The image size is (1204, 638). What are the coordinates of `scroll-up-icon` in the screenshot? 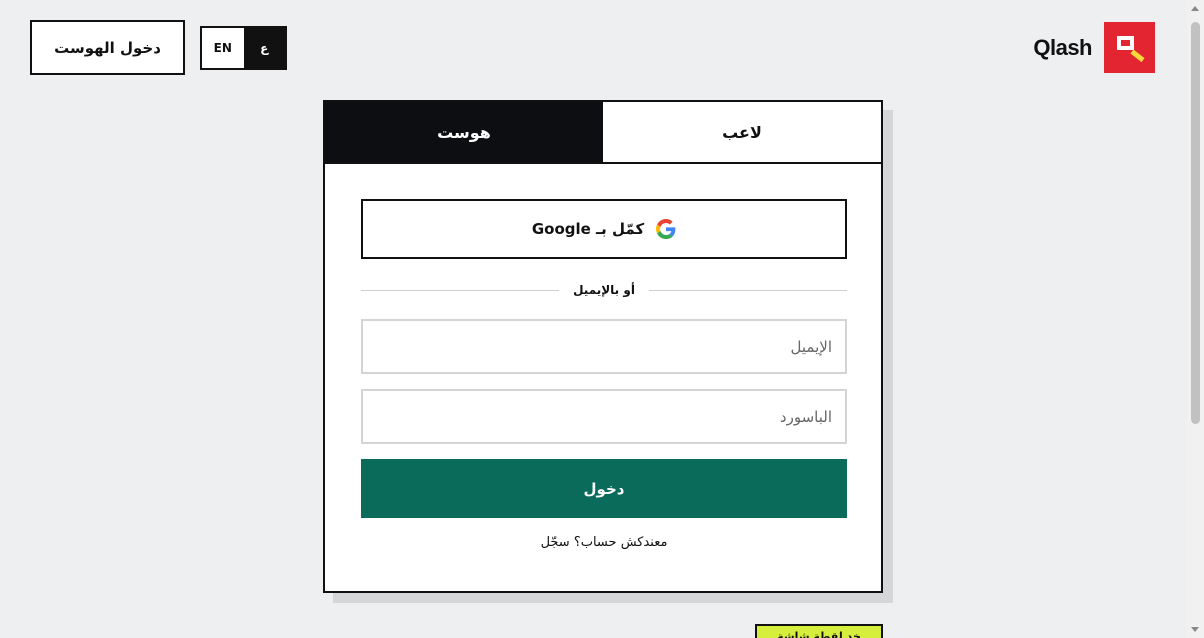 It's located at (1195, 8).